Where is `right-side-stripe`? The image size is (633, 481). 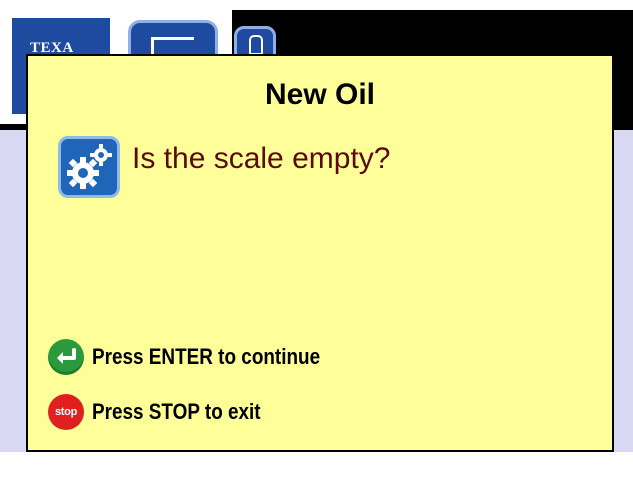
right-side-stripe is located at coordinates (622, 291).